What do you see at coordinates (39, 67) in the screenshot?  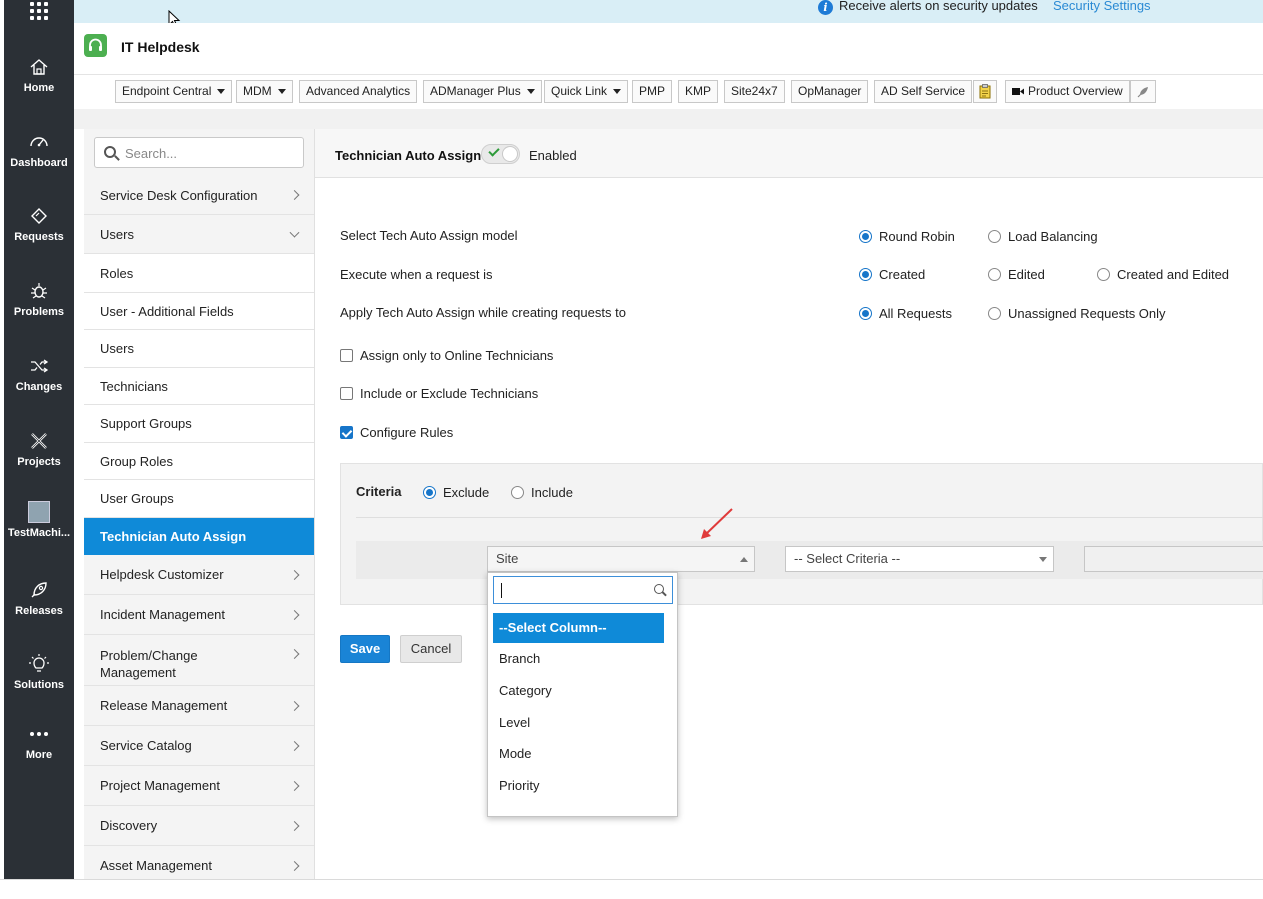 I see `home-icon` at bounding box center [39, 67].